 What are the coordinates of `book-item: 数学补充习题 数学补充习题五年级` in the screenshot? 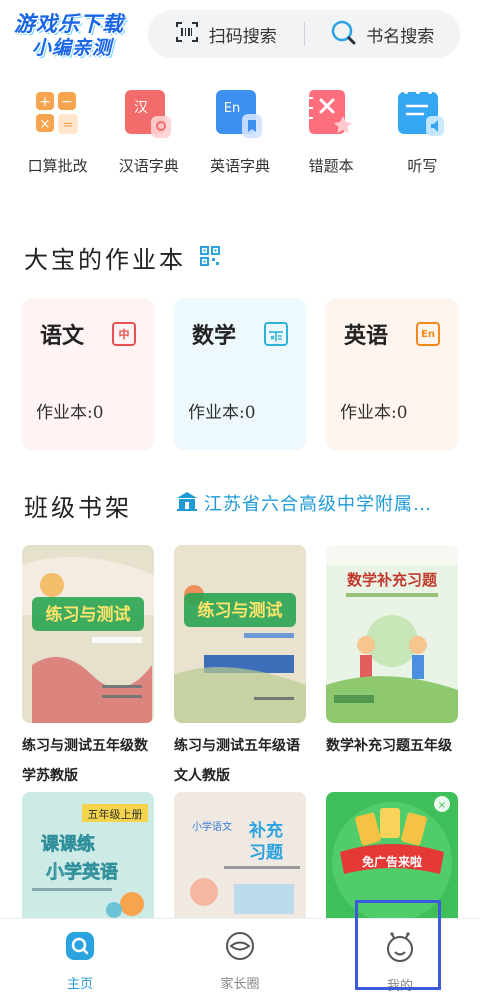 It's located at (392, 668).